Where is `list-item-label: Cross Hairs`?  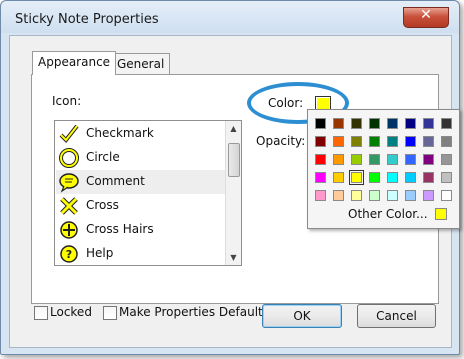 list-item-label: Cross Hairs is located at coordinates (120, 229).